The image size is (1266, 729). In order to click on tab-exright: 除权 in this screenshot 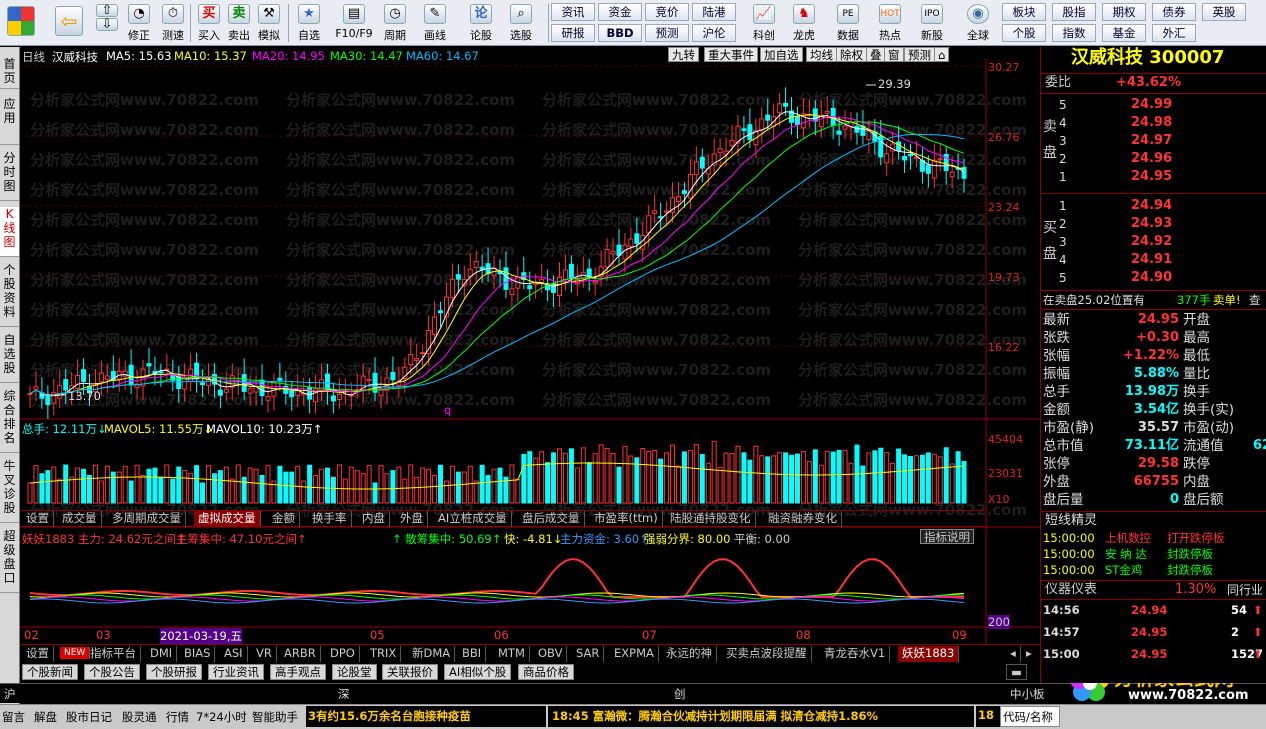, I will do `click(851, 54)`.